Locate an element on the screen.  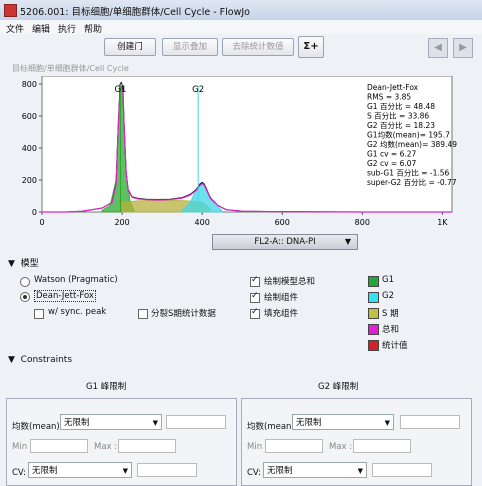
draw-components-label: 绘制组件 is located at coordinates (281, 298).